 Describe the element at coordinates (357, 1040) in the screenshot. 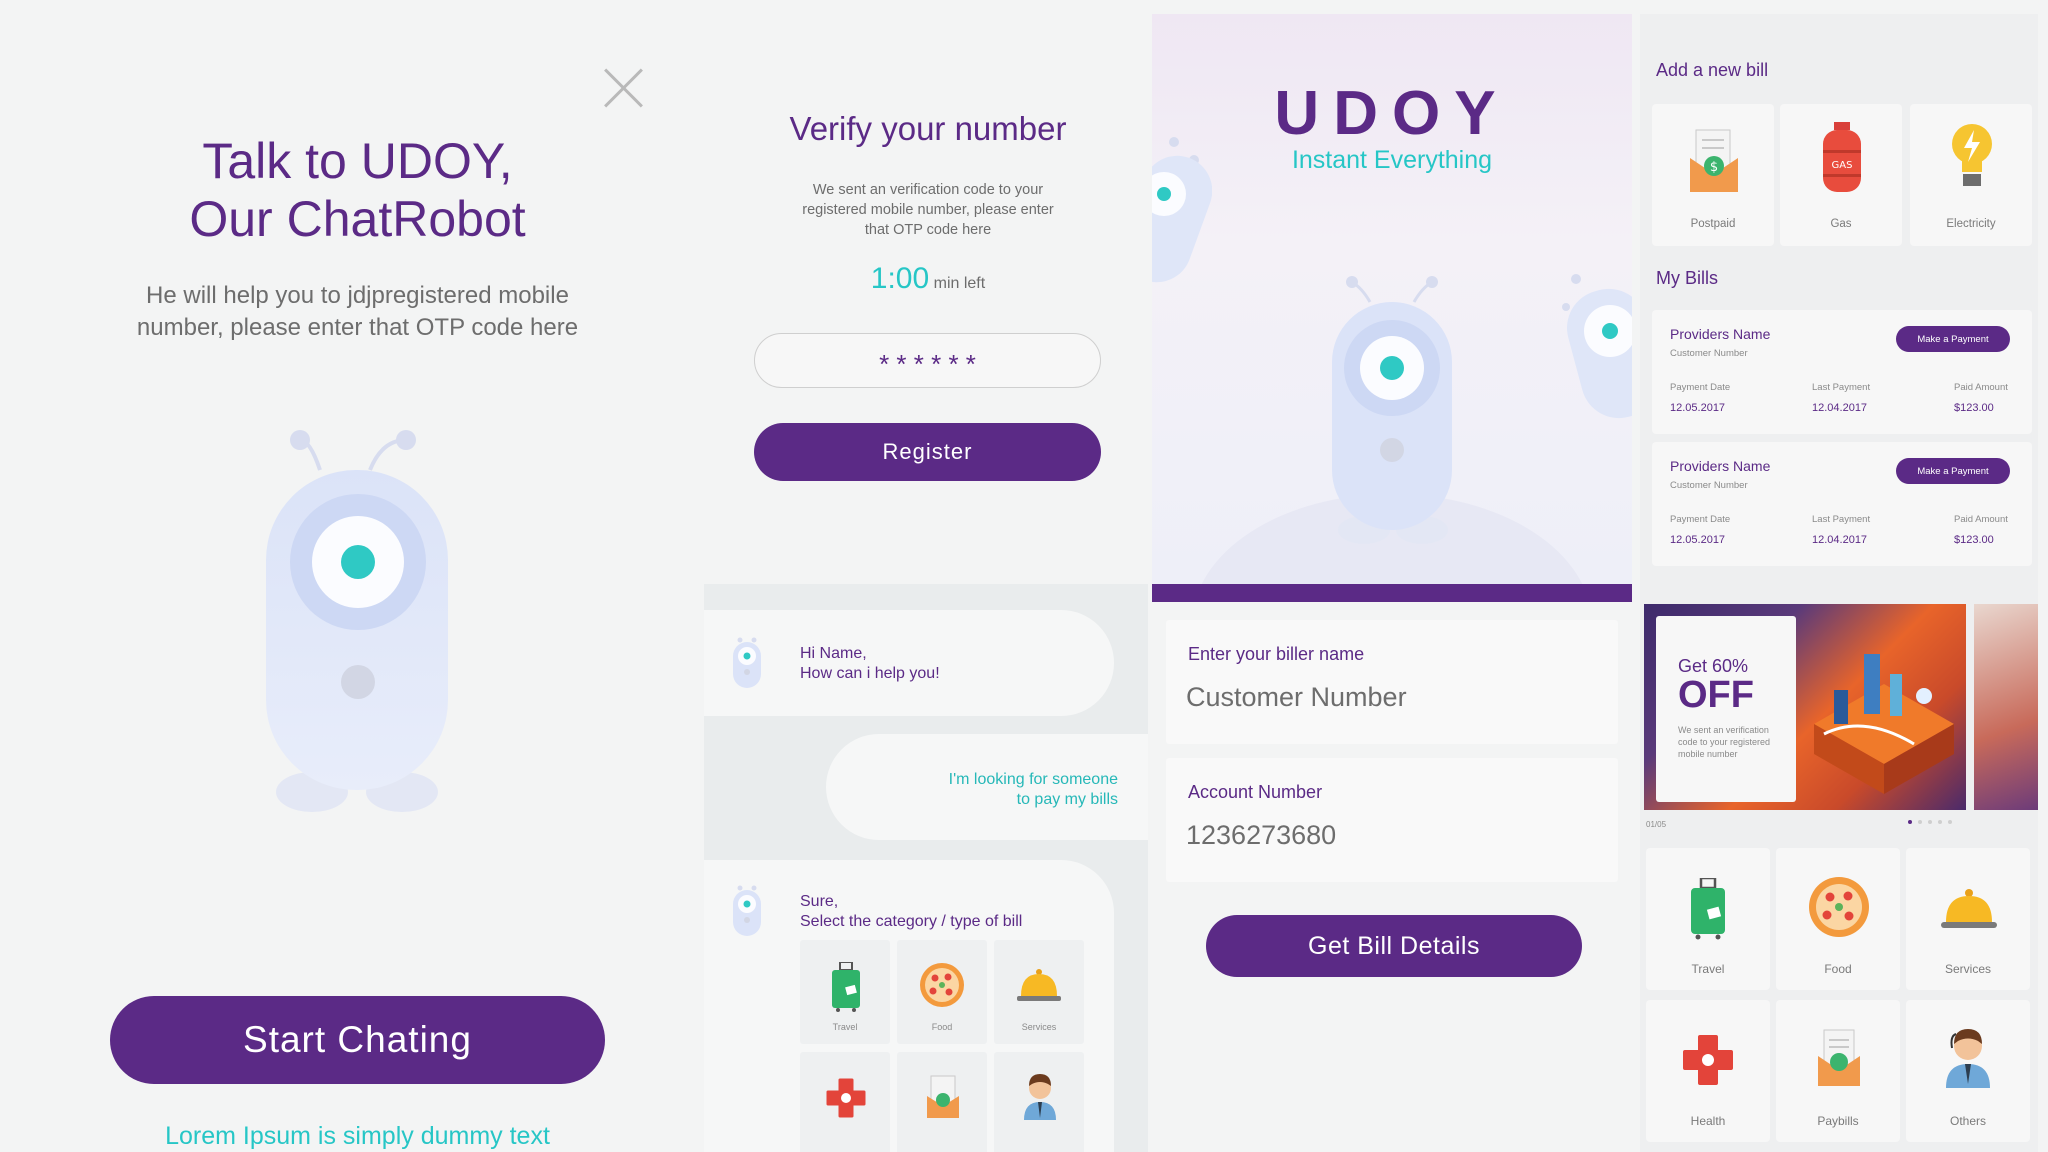

I see `start-chatting-button: Start Chating` at that location.